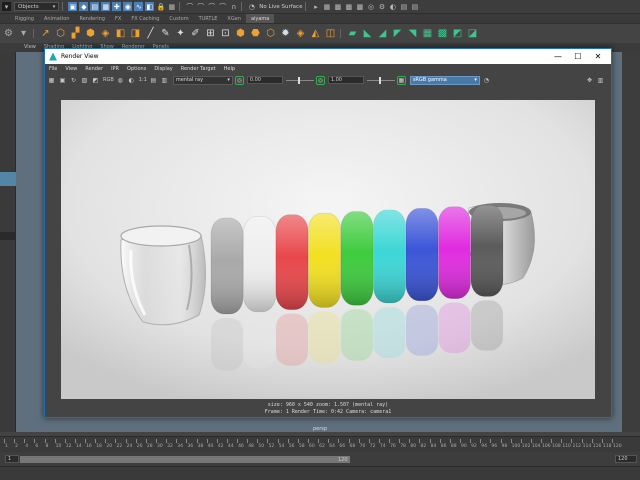  Describe the element at coordinates (8, 179) in the screenshot. I see `active-tool` at that location.